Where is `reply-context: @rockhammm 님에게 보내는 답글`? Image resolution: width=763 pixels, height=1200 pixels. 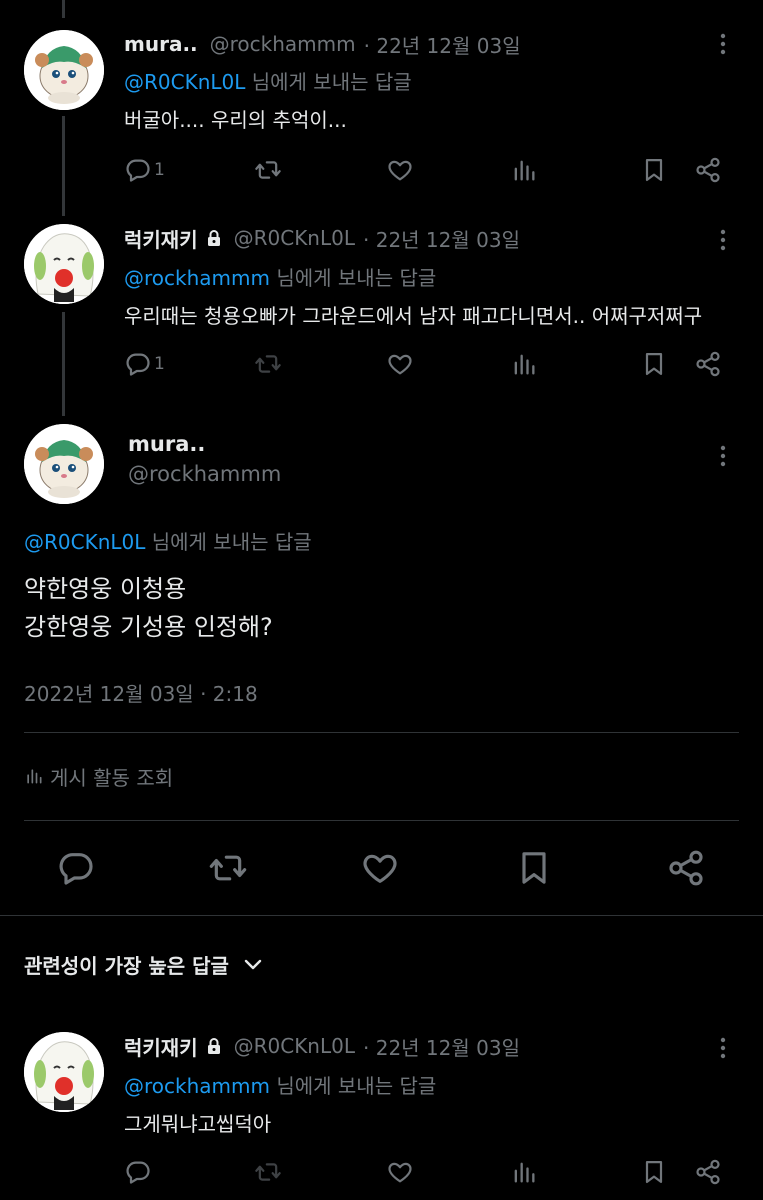 reply-context: @rockhammm 님에게 보내는 답글 is located at coordinates (280, 1084).